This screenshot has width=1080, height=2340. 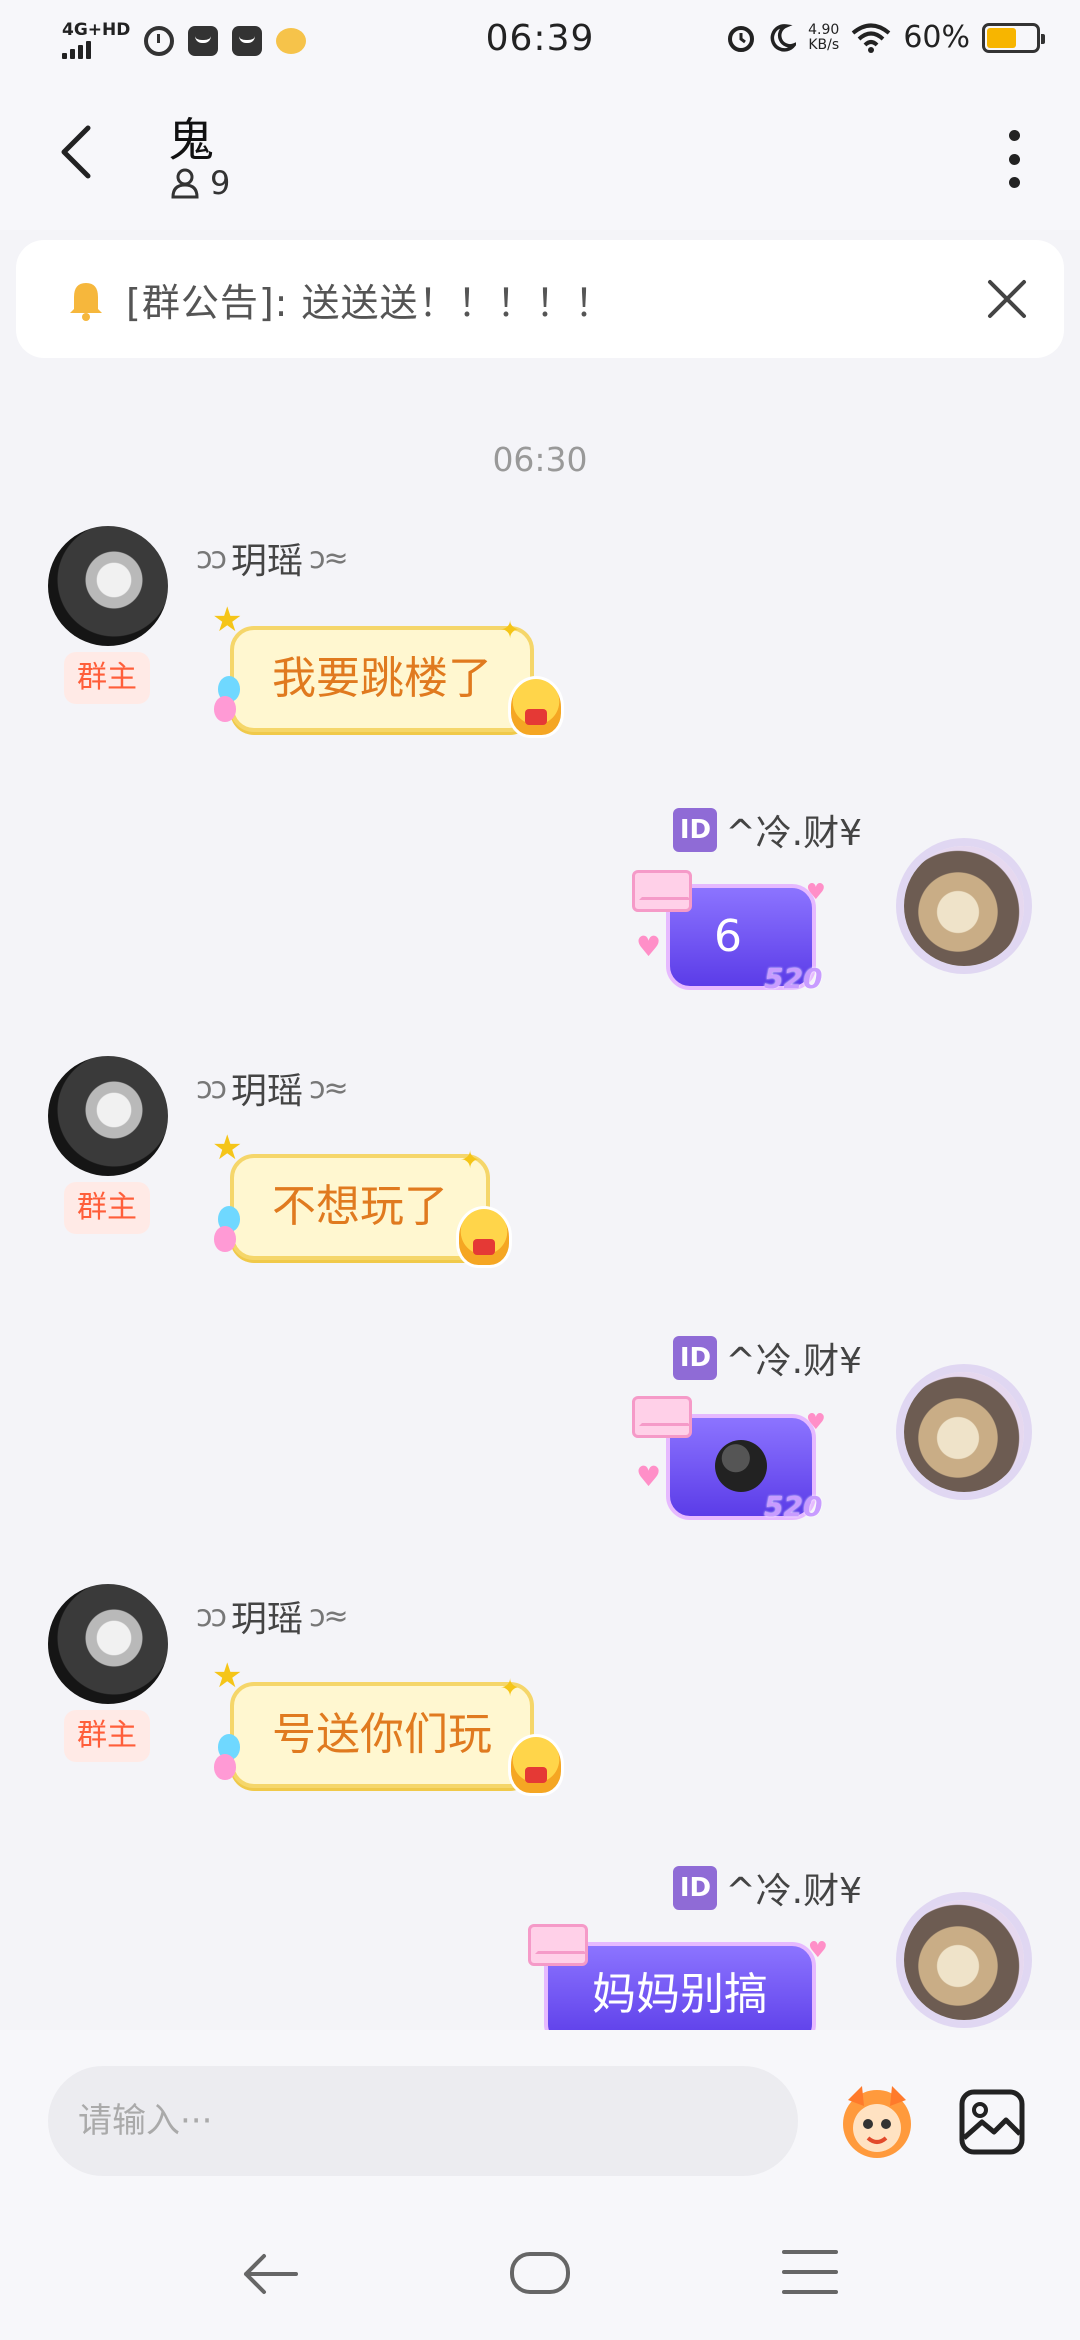 I want to click on person-icon, so click(x=185, y=183).